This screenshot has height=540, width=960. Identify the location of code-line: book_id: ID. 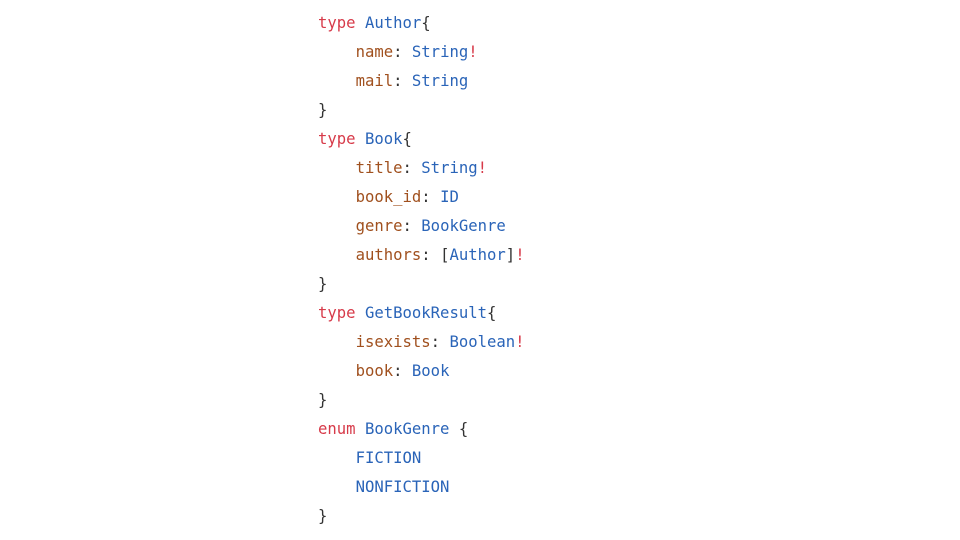
(421, 197).